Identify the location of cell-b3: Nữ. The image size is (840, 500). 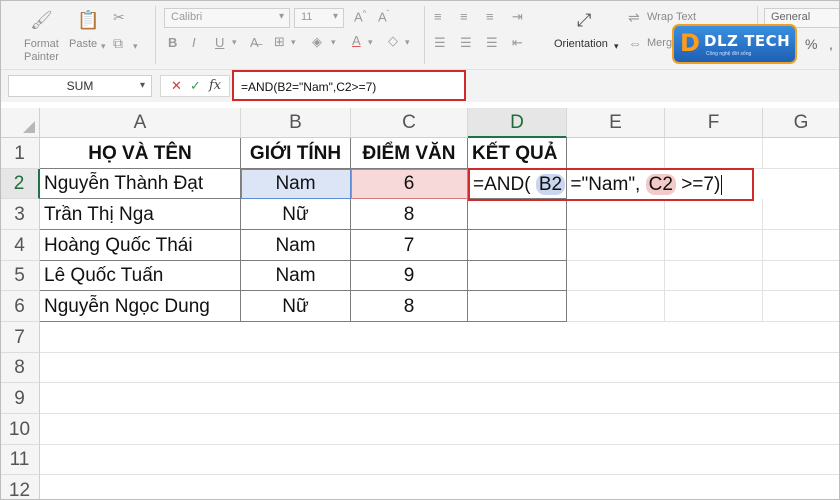
(296, 214).